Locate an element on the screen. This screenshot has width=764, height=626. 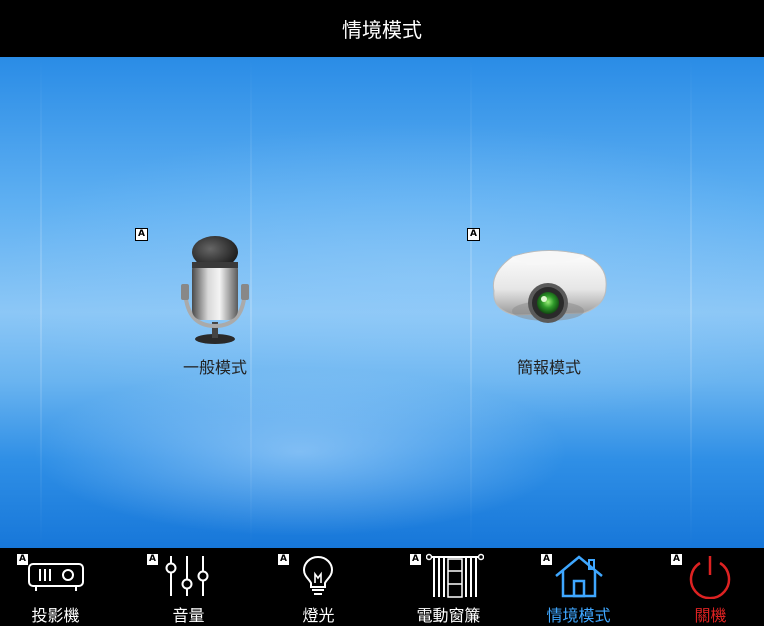
nav-scene-mode: A 情境模式 is located at coordinates (578, 587).